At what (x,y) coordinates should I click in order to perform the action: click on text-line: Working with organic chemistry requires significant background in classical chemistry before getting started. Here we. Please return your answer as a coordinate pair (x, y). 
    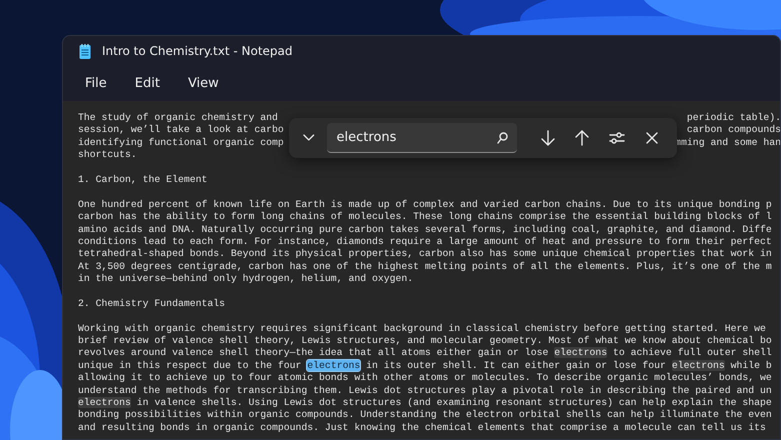
    Looking at the image, I should click on (422, 329).